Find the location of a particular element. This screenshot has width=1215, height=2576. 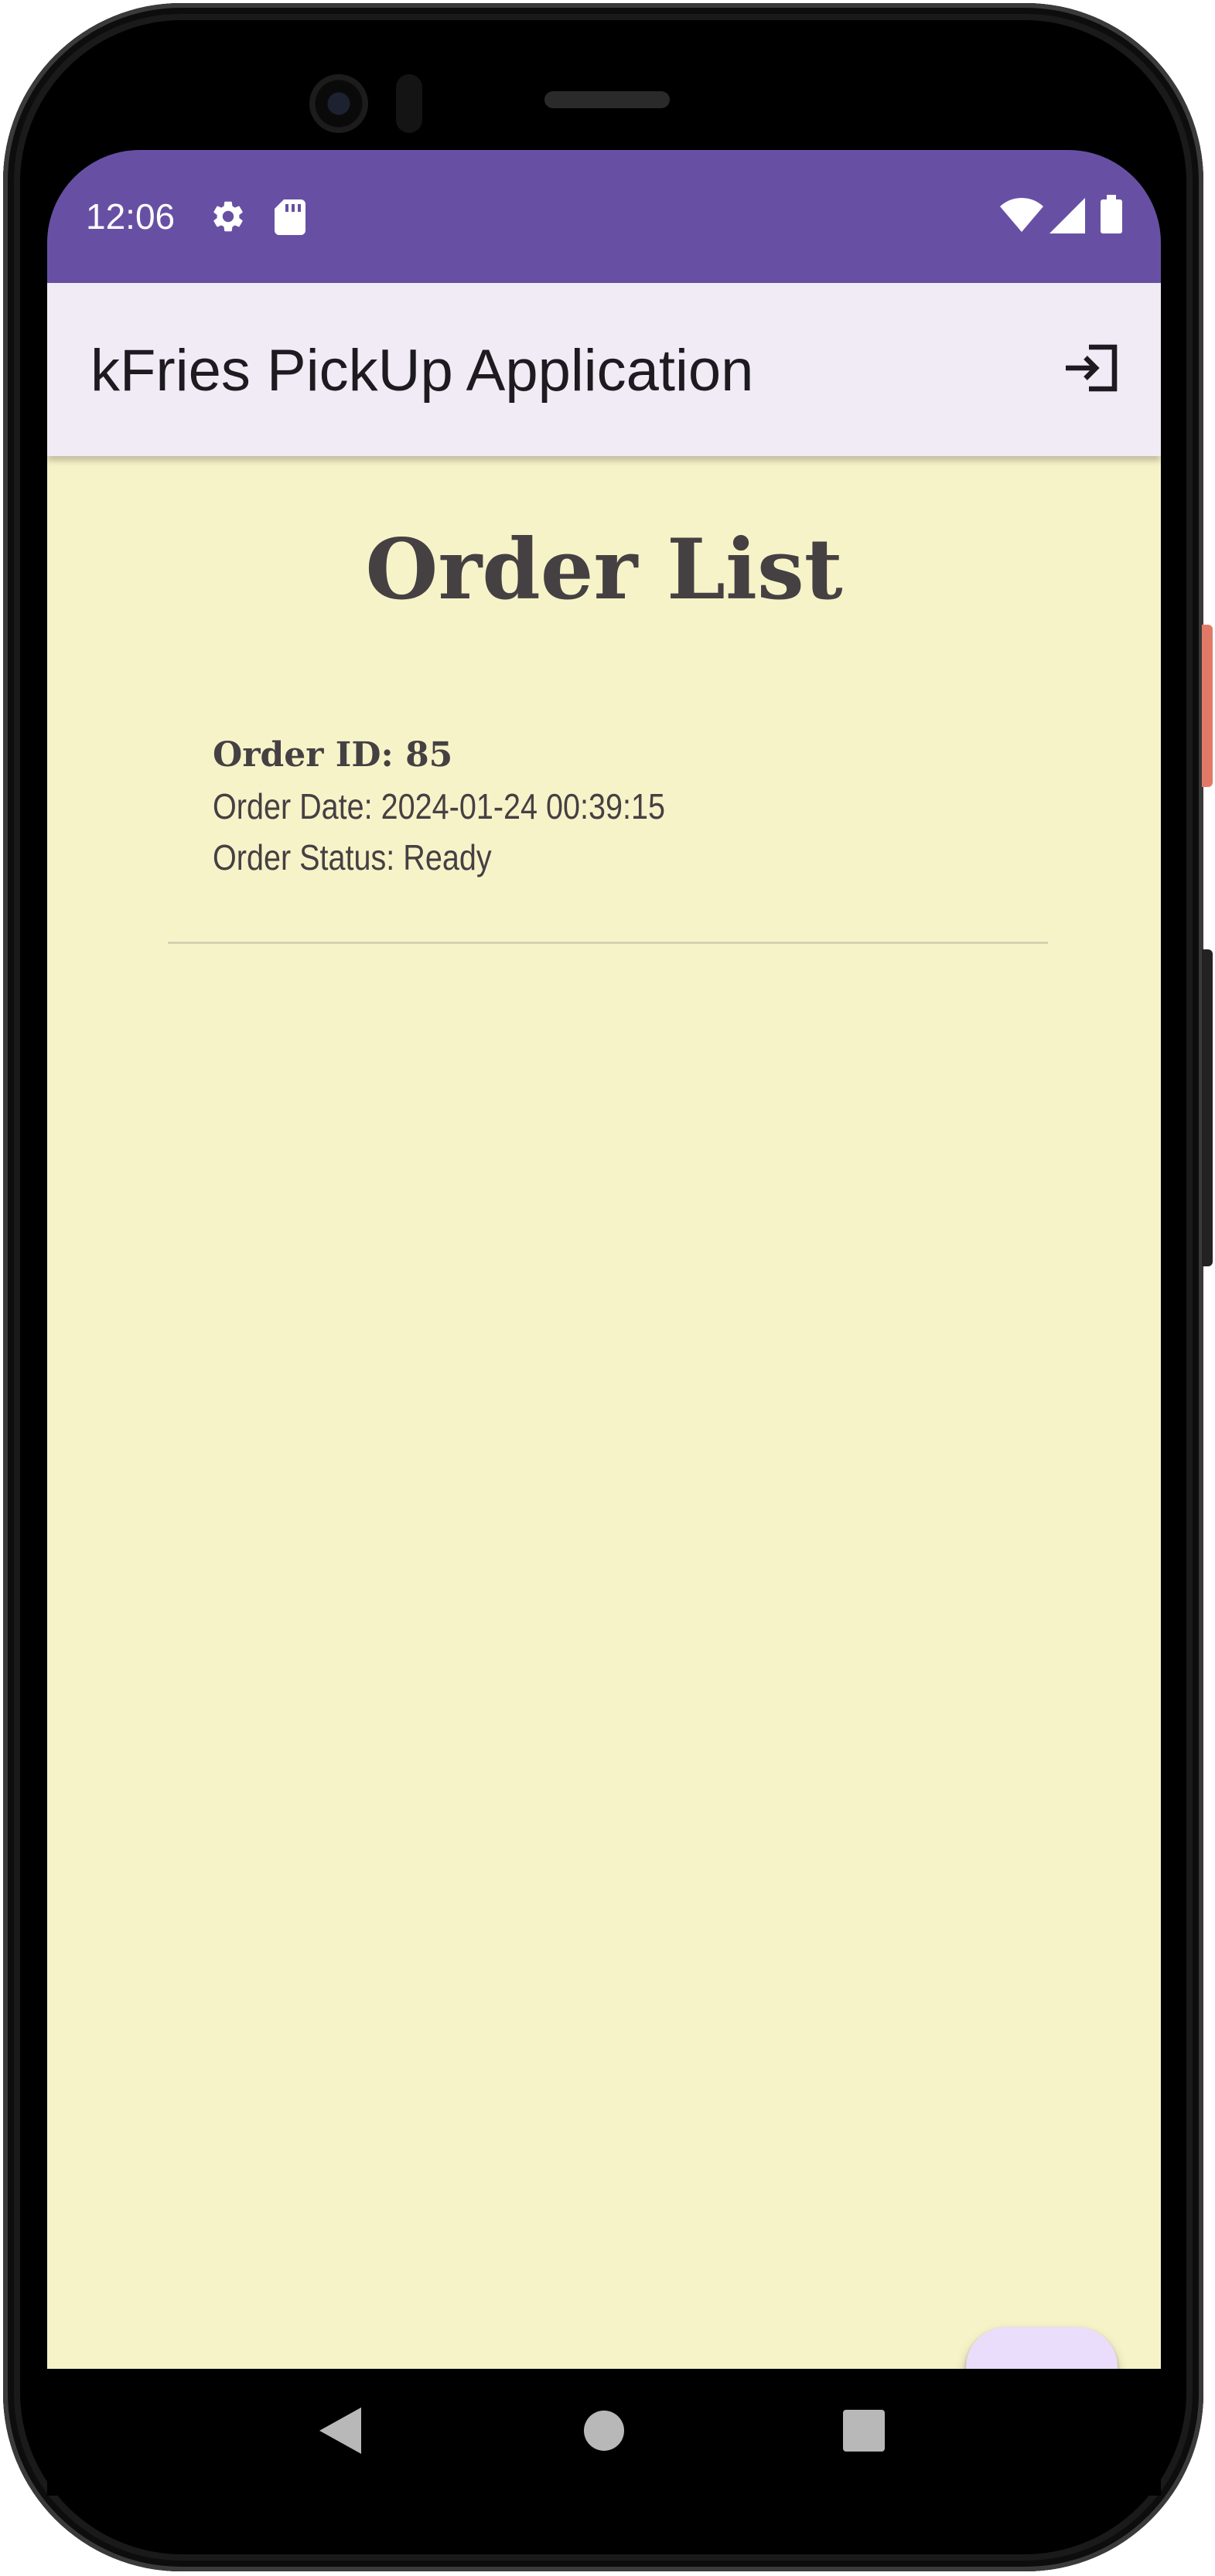

page-title: Order List is located at coordinates (604, 569).